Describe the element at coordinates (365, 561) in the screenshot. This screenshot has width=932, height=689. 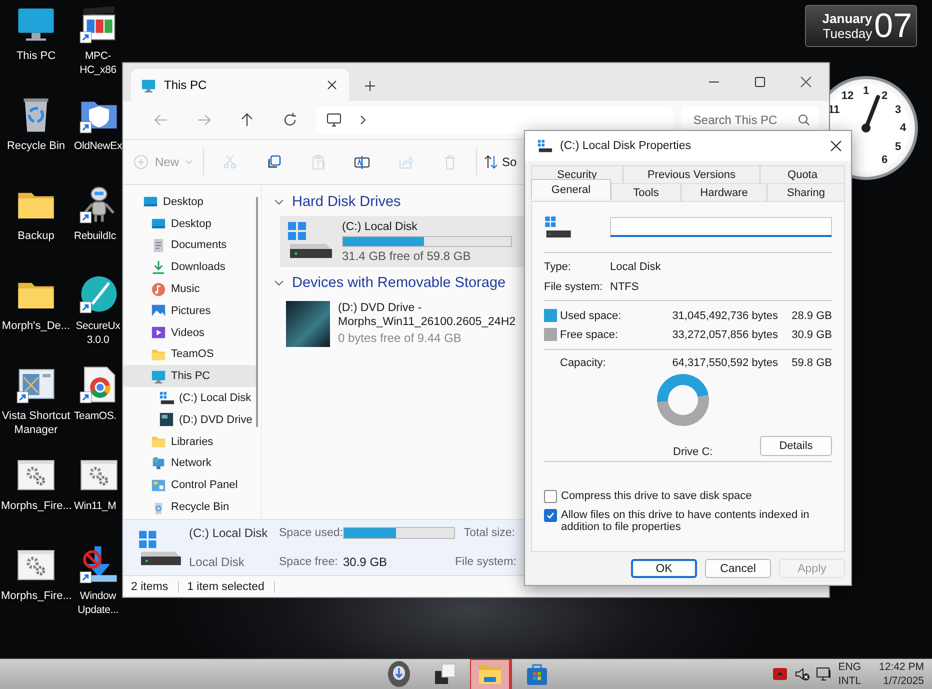
I see `field-value: 30.9 GB` at that location.